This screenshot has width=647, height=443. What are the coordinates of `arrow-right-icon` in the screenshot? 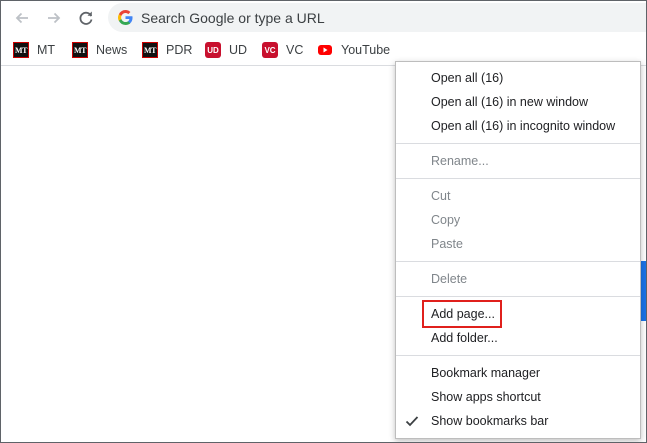 It's located at (54, 18).